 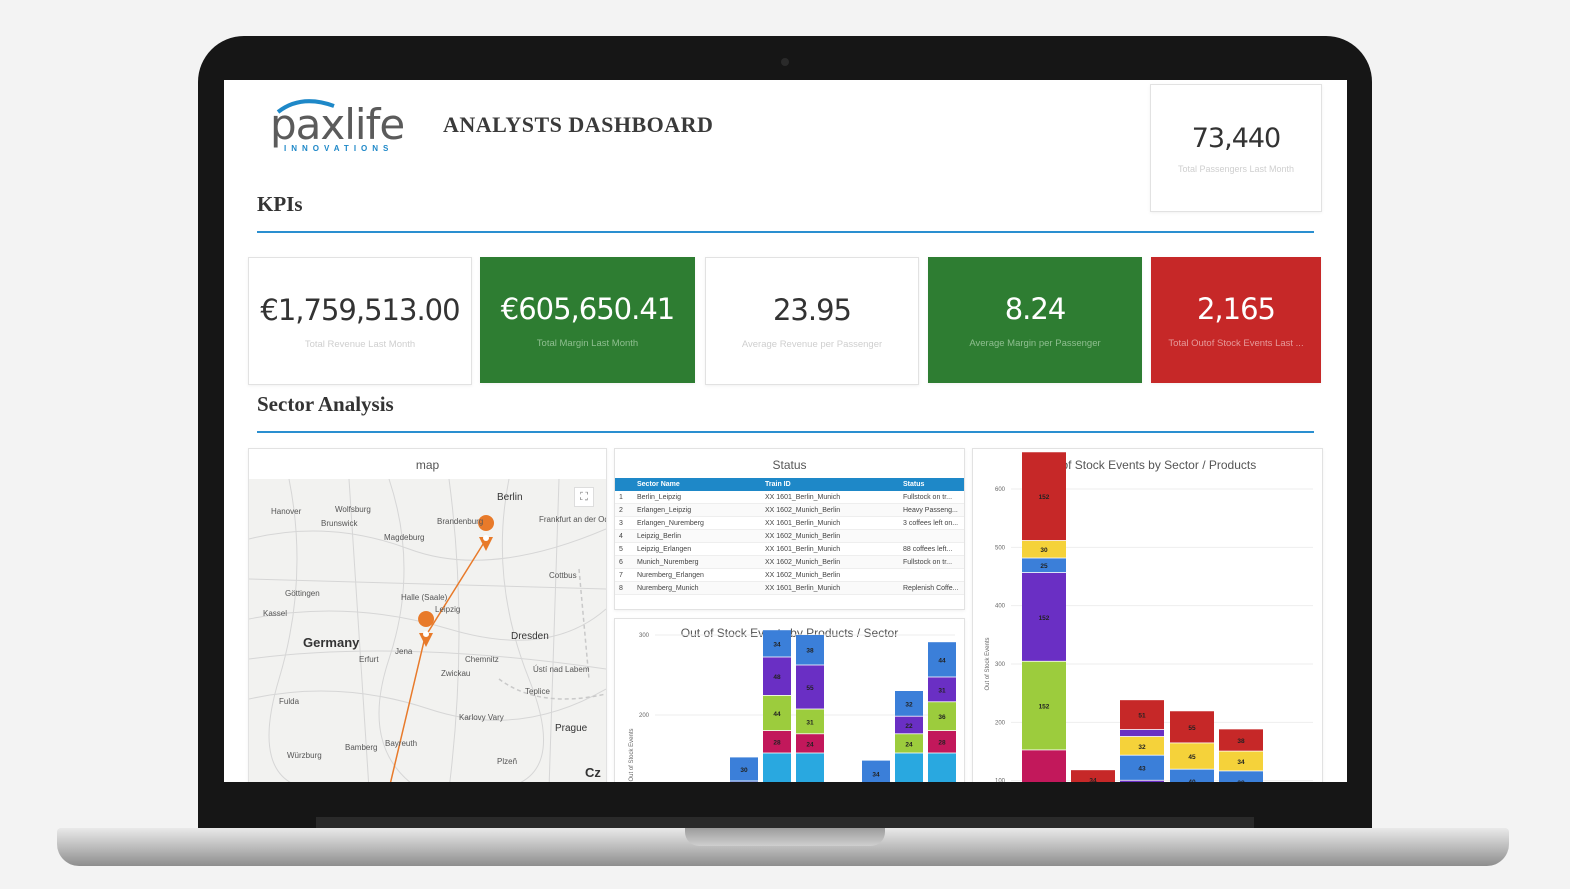 I want to click on map-city-label: Ústí nad Labem, so click(x=561, y=669).